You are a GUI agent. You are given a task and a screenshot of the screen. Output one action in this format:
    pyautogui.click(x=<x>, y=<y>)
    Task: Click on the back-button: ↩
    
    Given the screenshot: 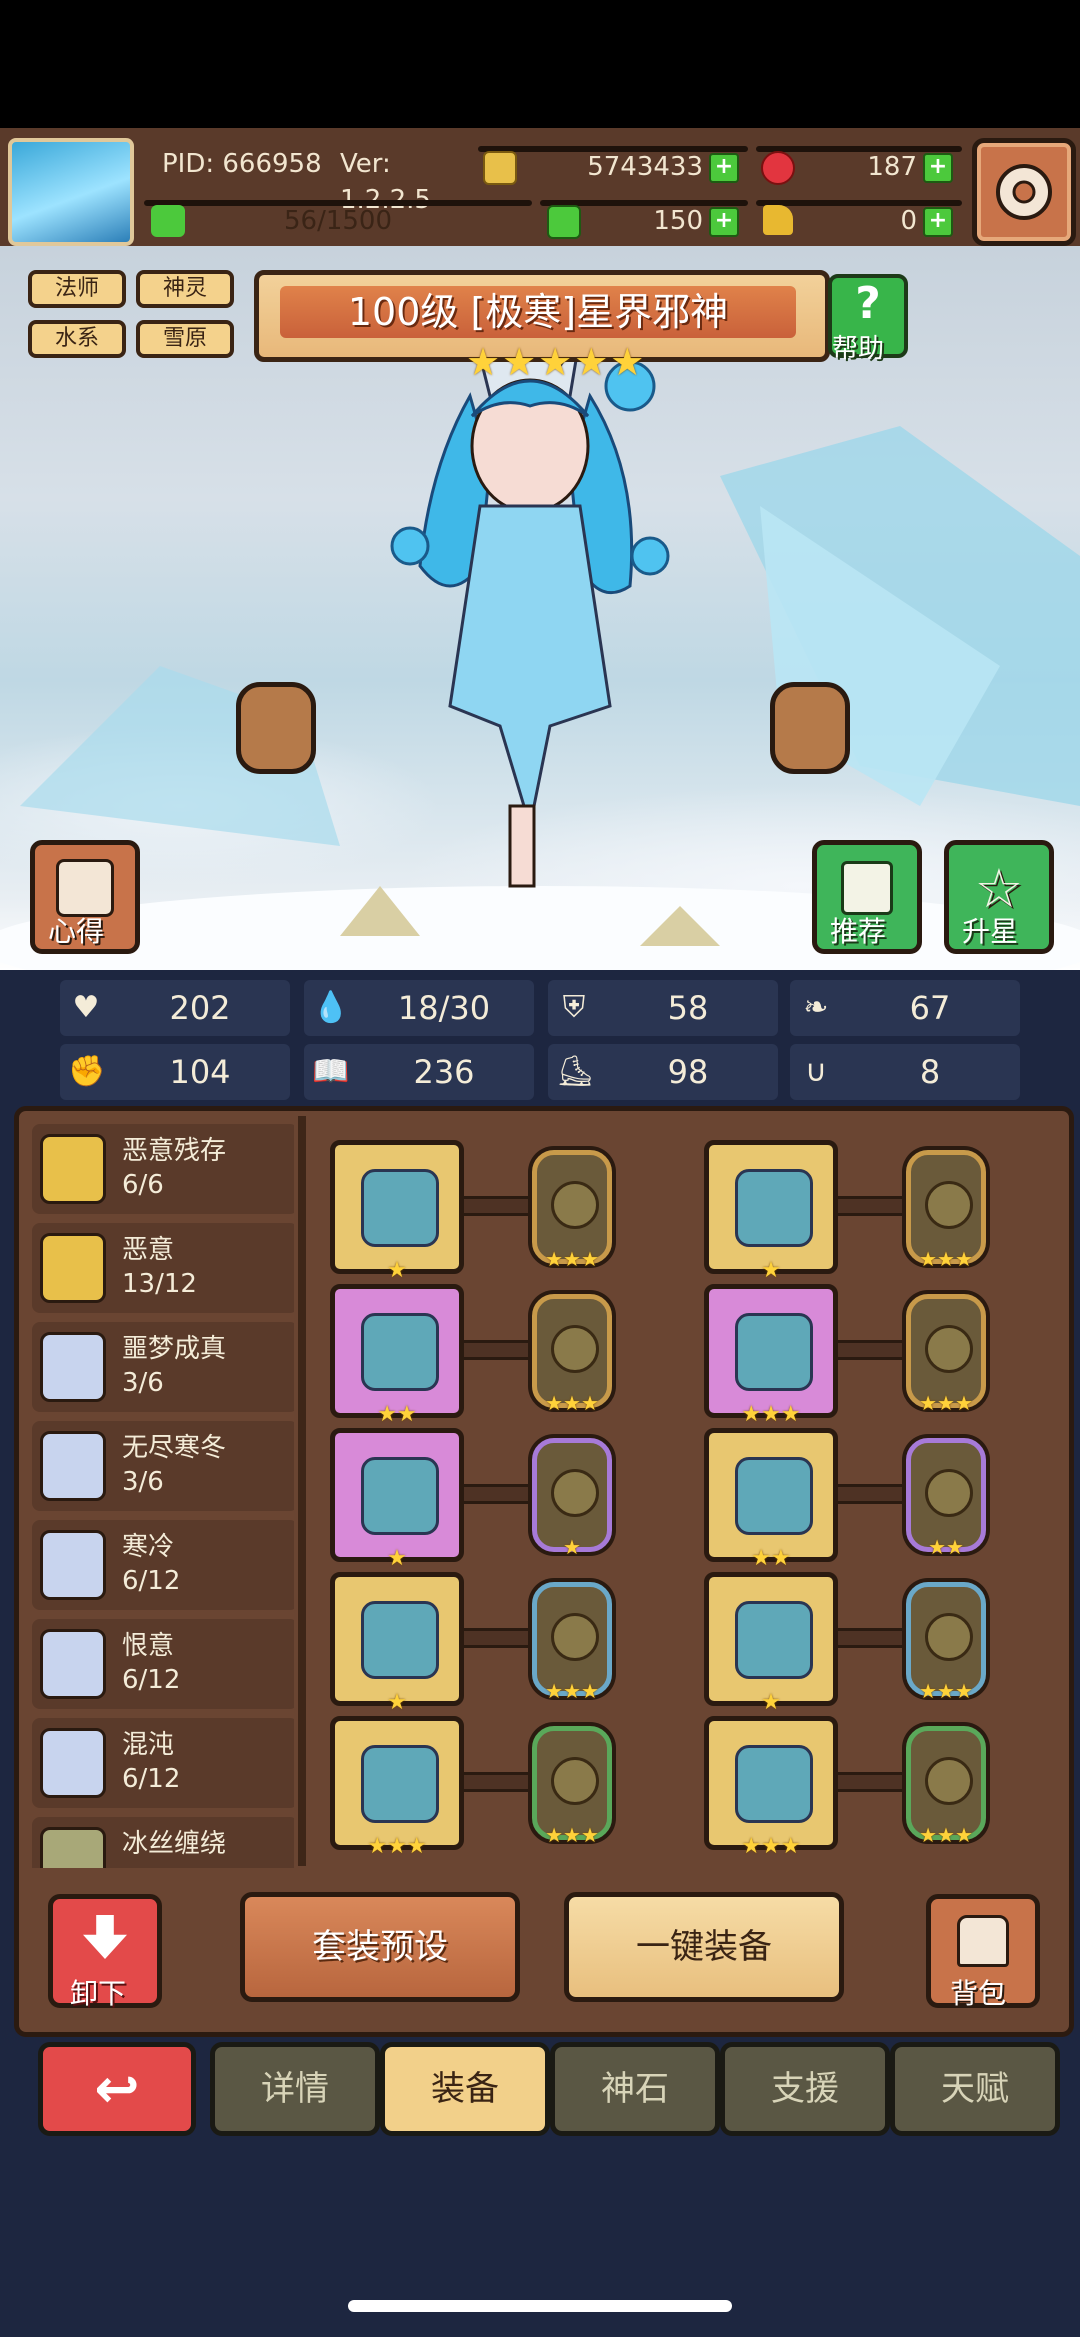 What is the action you would take?
    pyautogui.click(x=117, y=2089)
    